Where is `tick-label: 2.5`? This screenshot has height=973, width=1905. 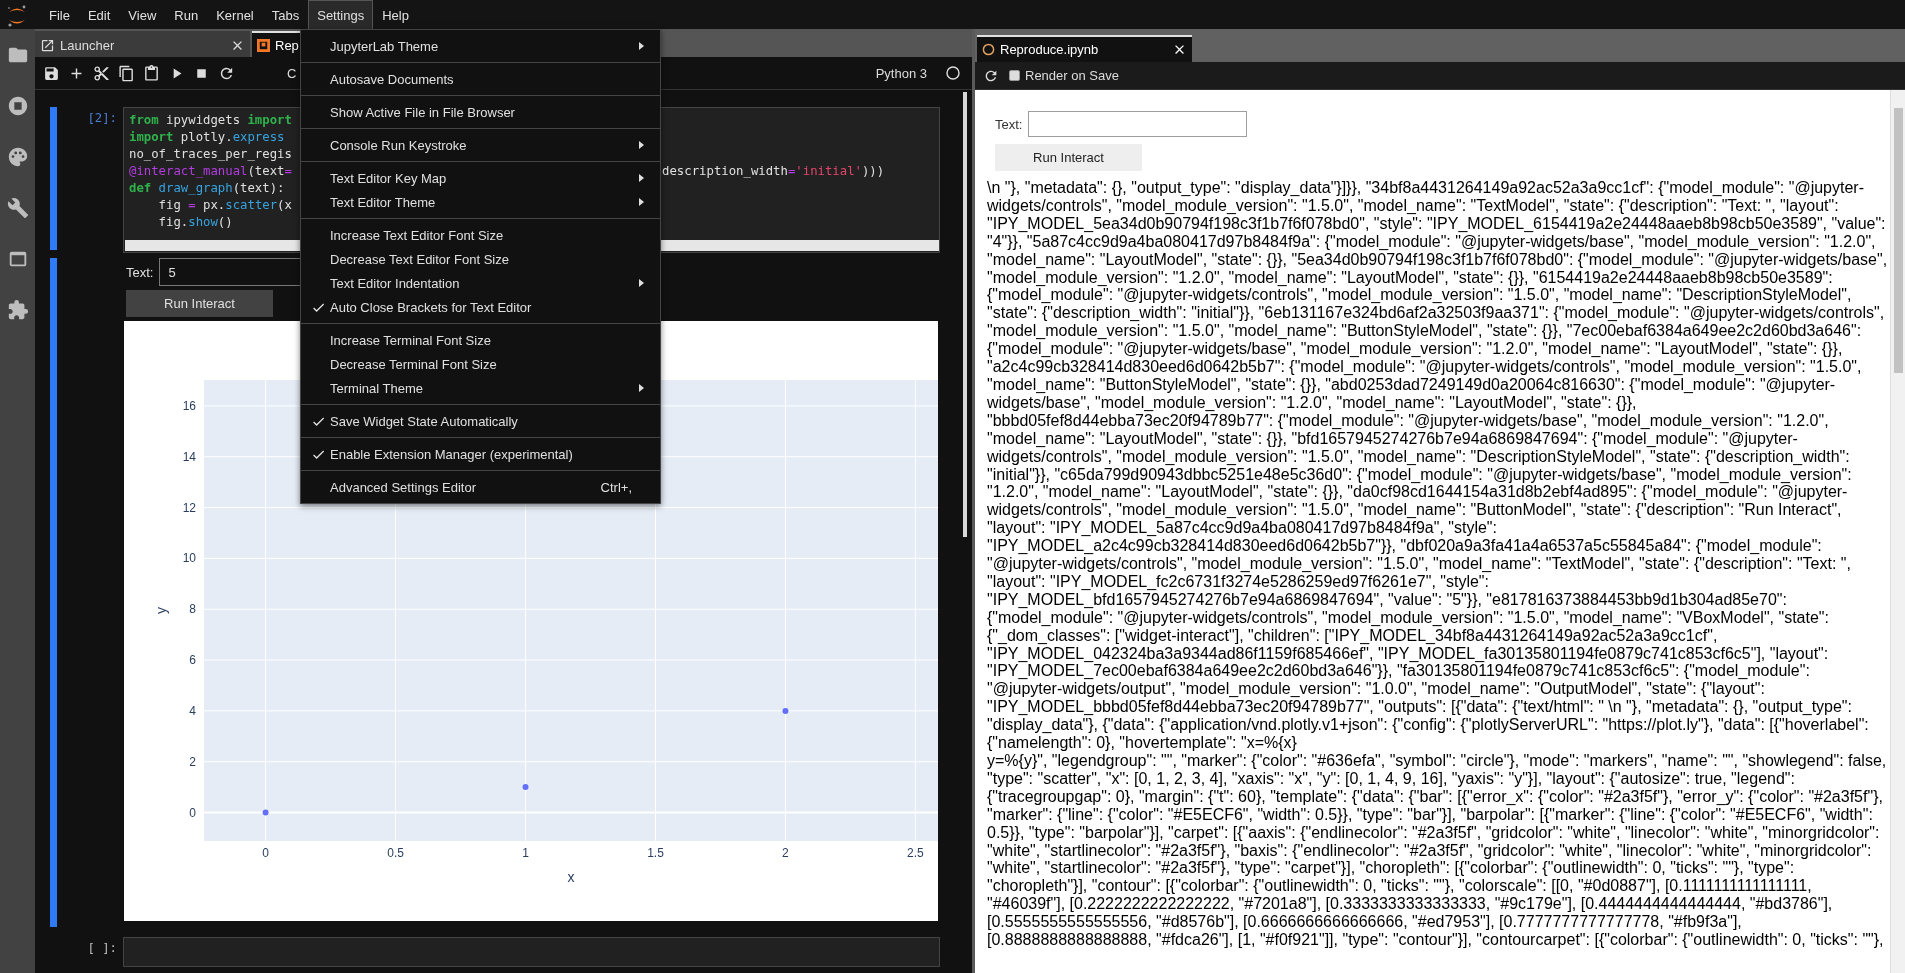 tick-label: 2.5 is located at coordinates (915, 853).